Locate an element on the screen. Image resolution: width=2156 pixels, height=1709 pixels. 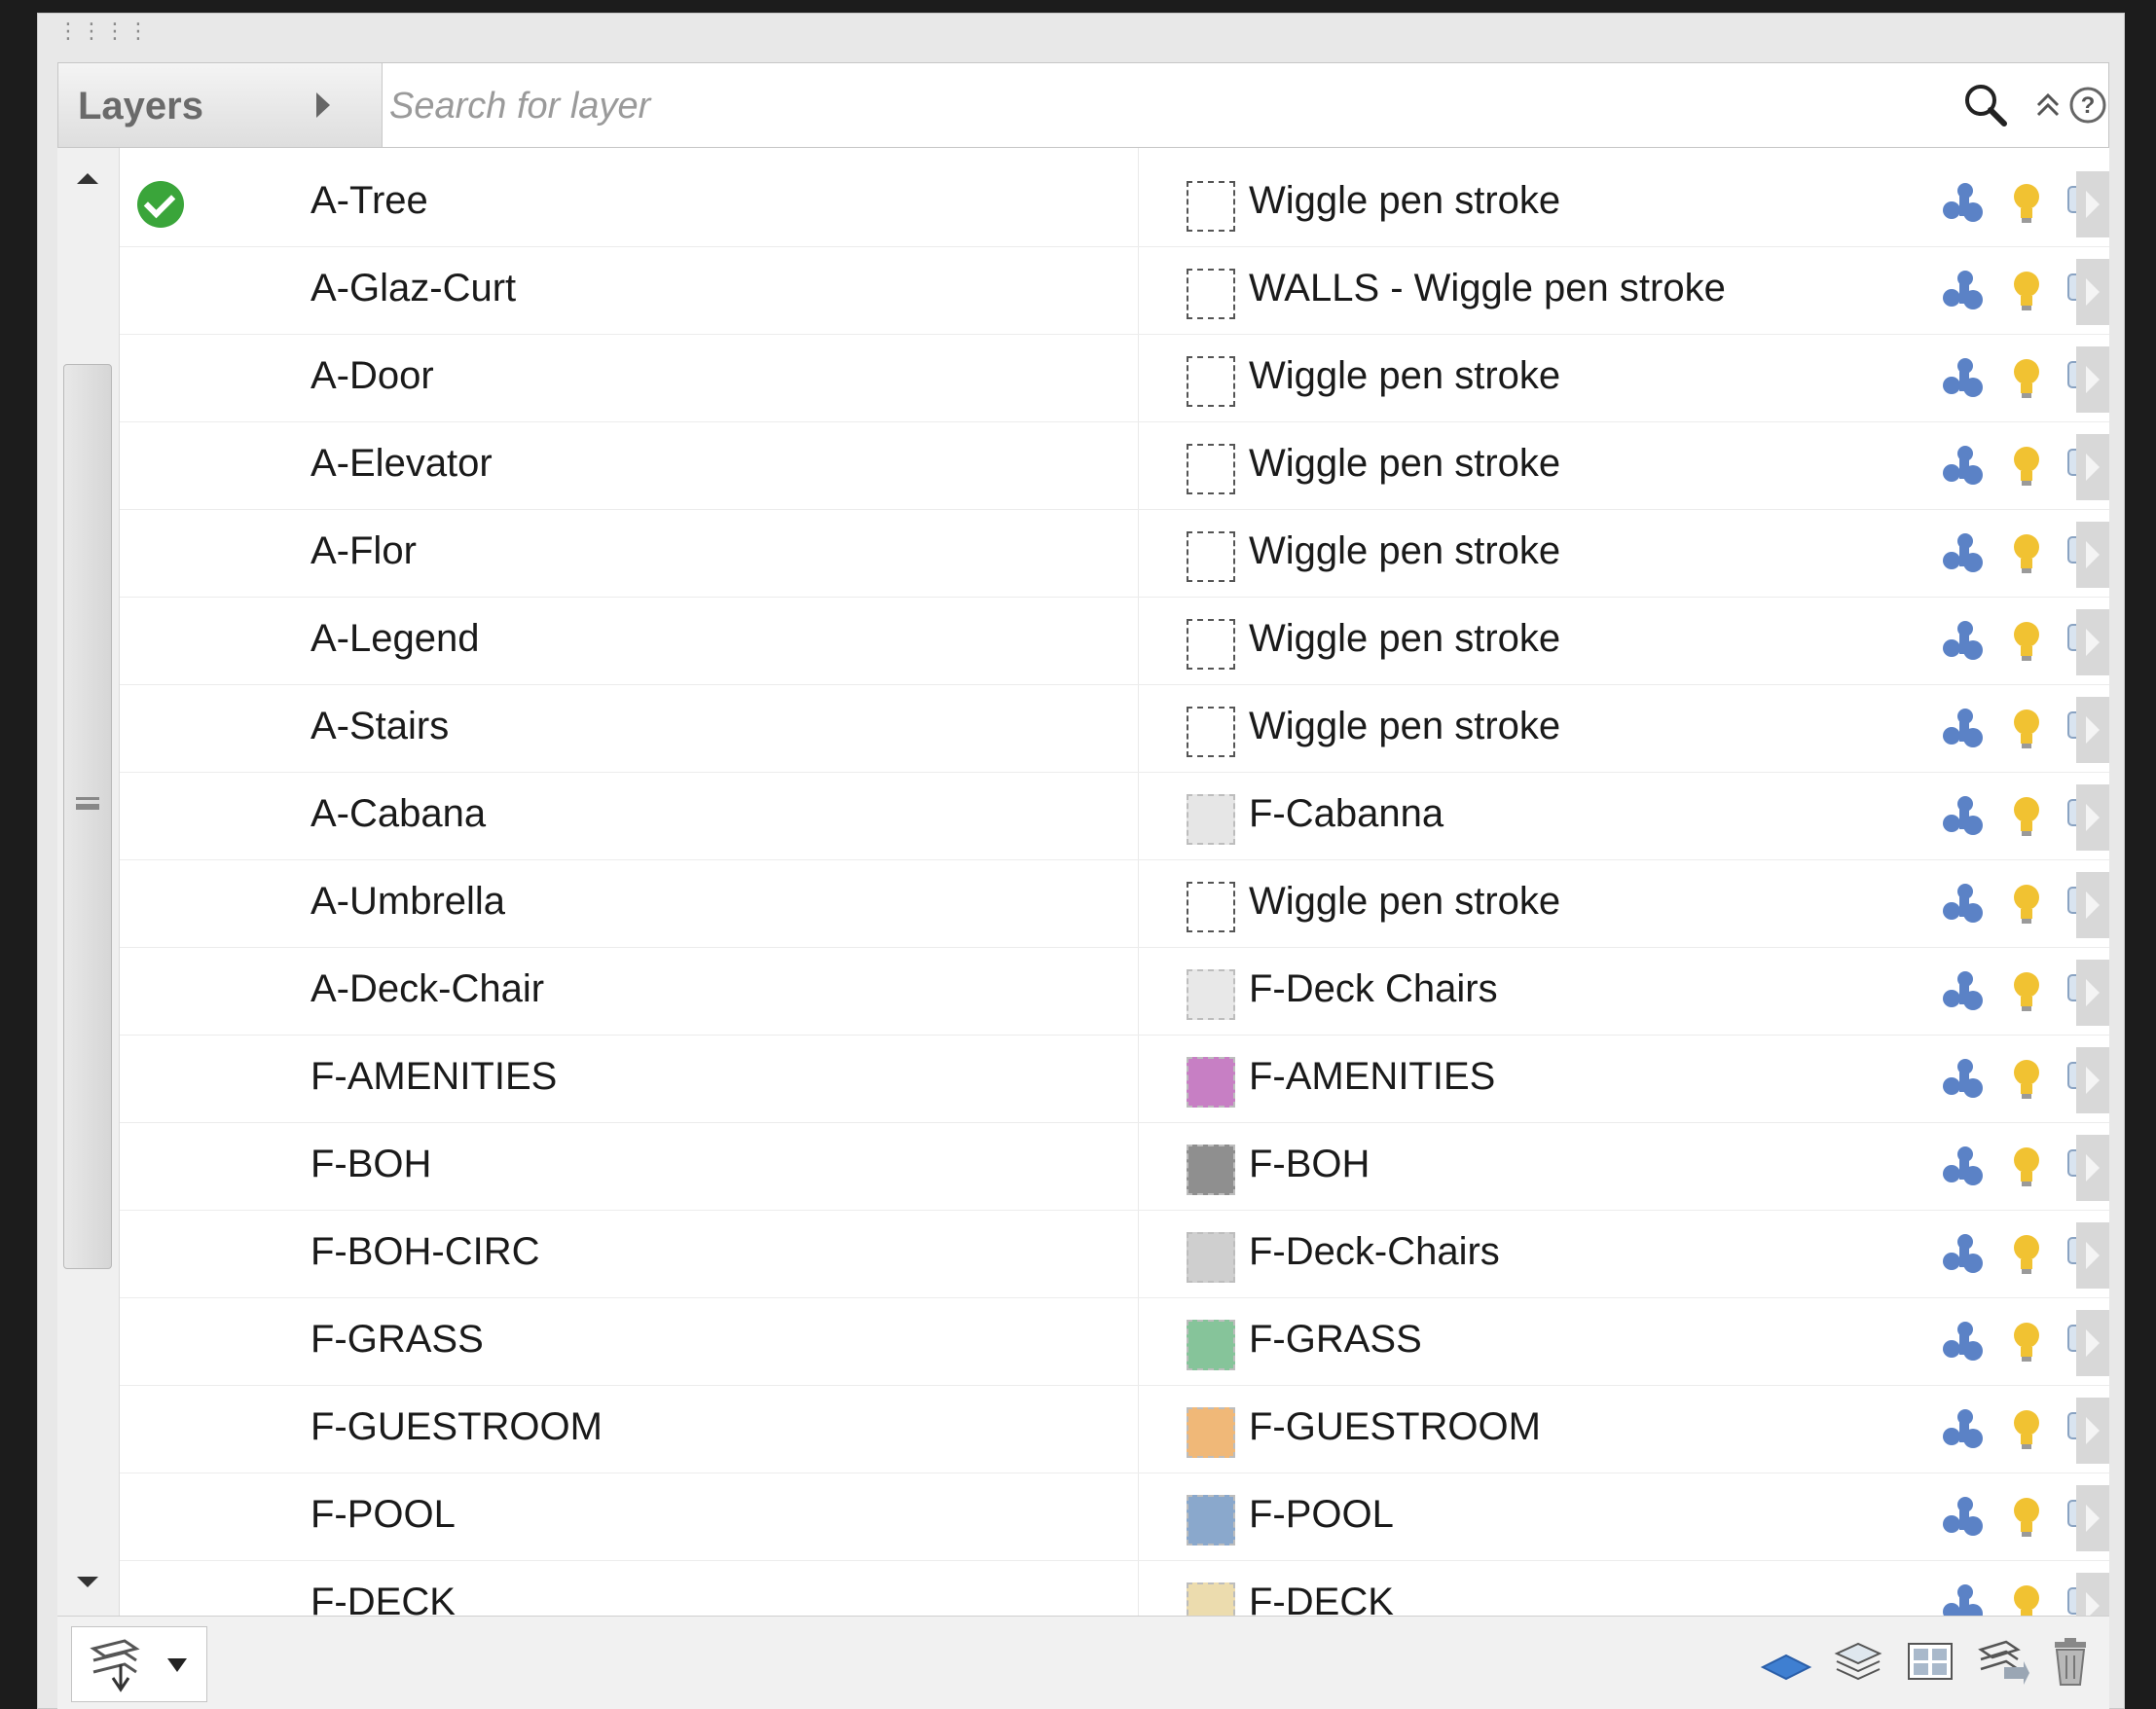
layer-name: A-Elevator is located at coordinates (402, 464).